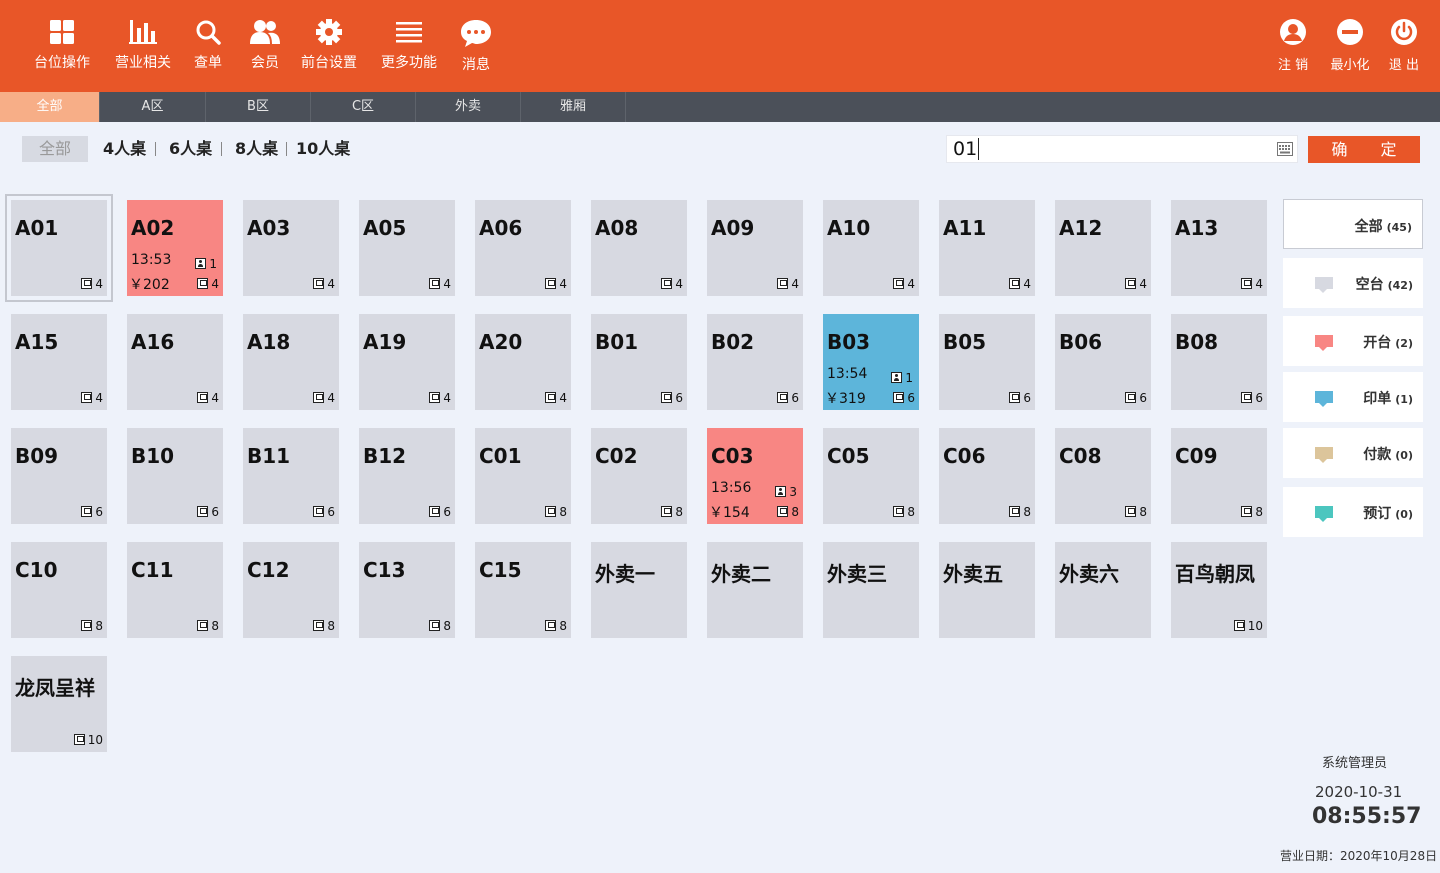  What do you see at coordinates (407, 248) in the screenshot?
I see `table-card: A05 4` at bounding box center [407, 248].